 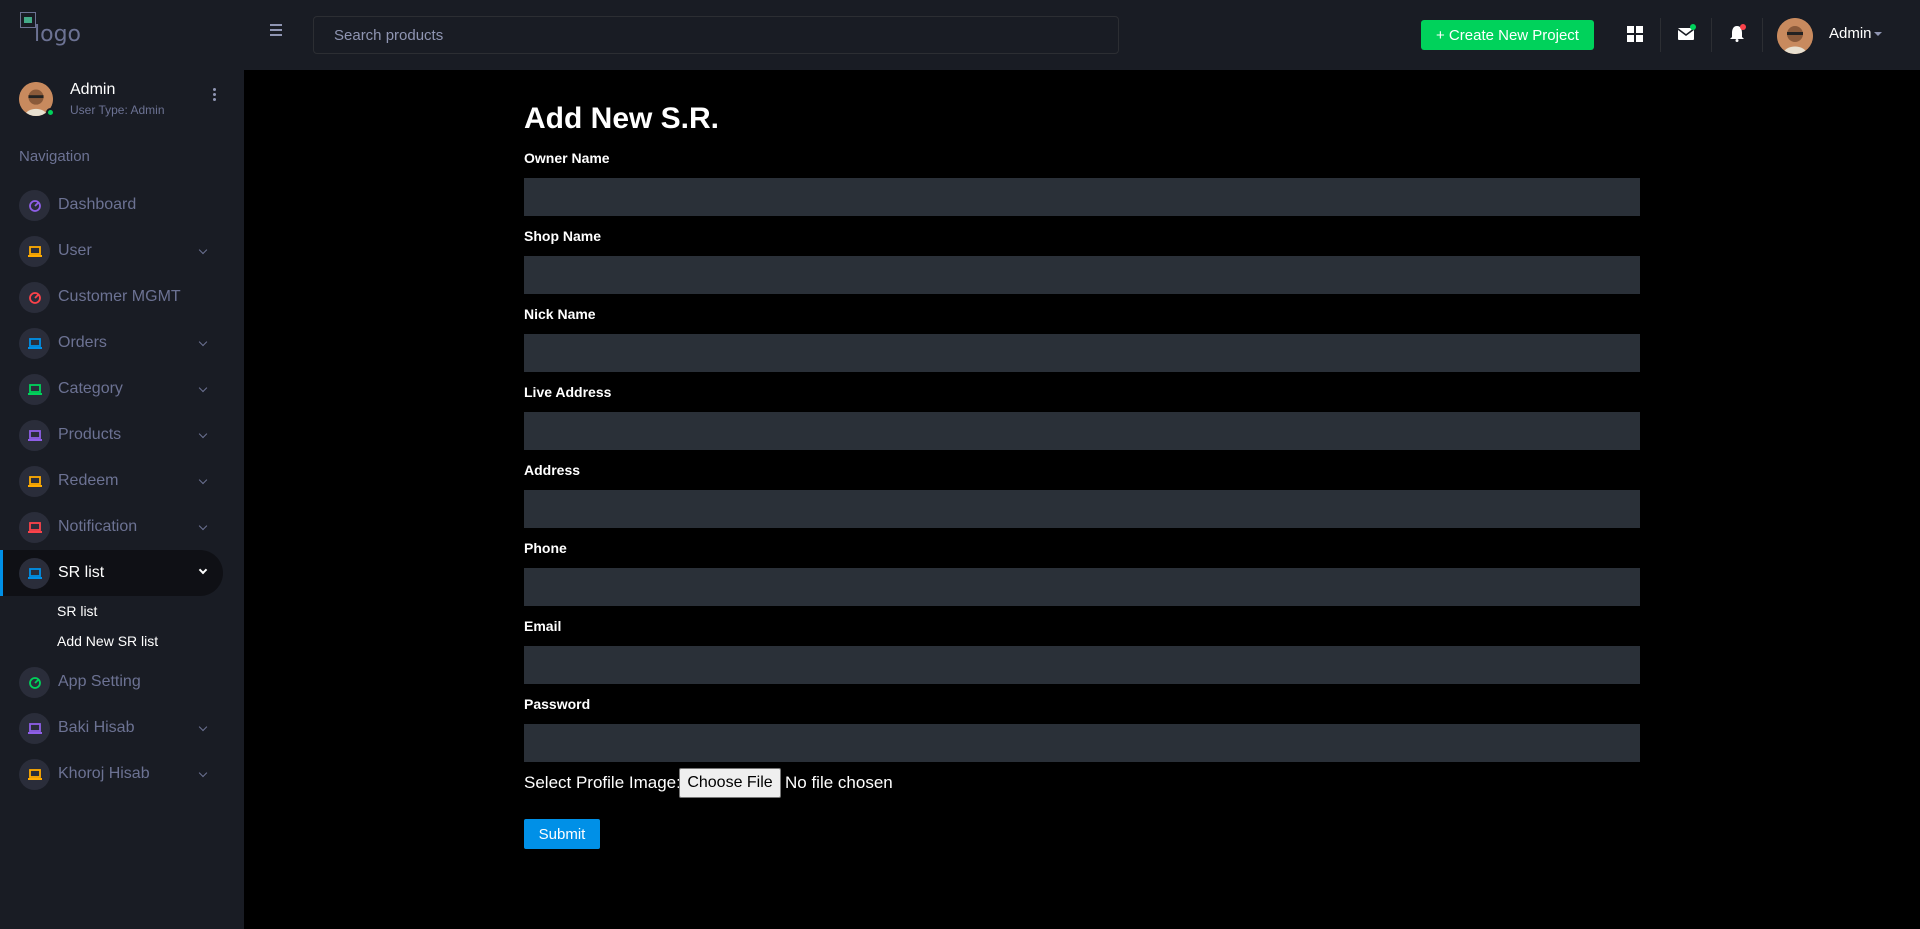 I want to click on sidebar-item-sr-list: SR list, so click(x=111, y=573).